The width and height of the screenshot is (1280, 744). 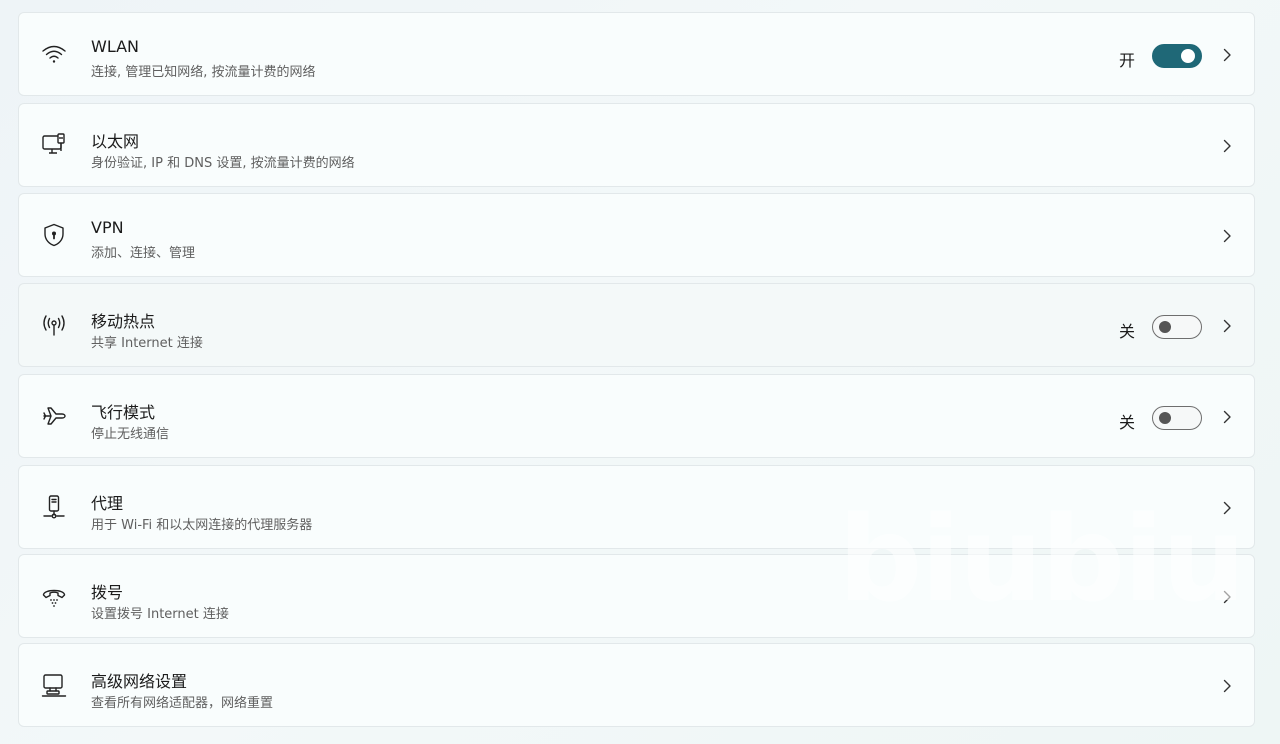 I want to click on setting-subtitle: 共享 Internet 连接, so click(x=147, y=343).